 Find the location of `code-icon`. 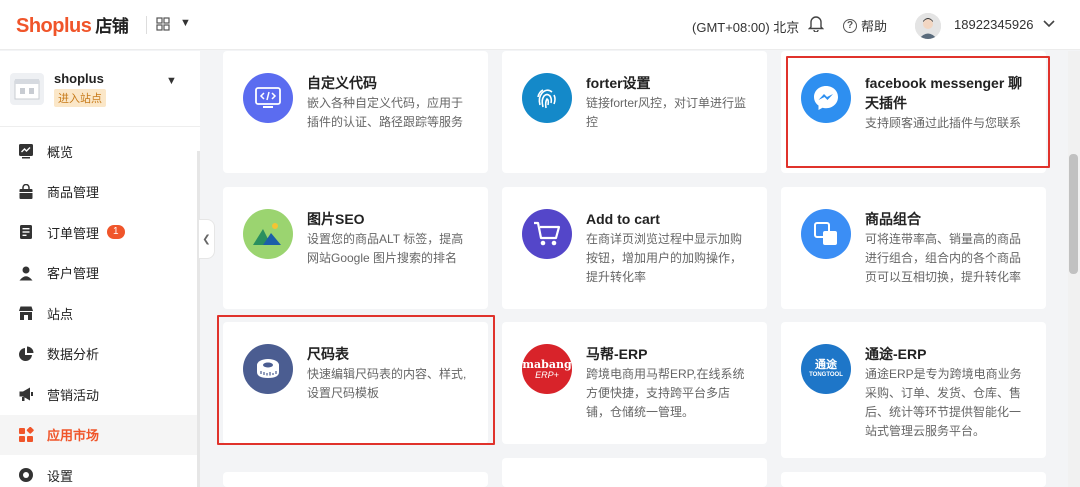

code-icon is located at coordinates (268, 98).